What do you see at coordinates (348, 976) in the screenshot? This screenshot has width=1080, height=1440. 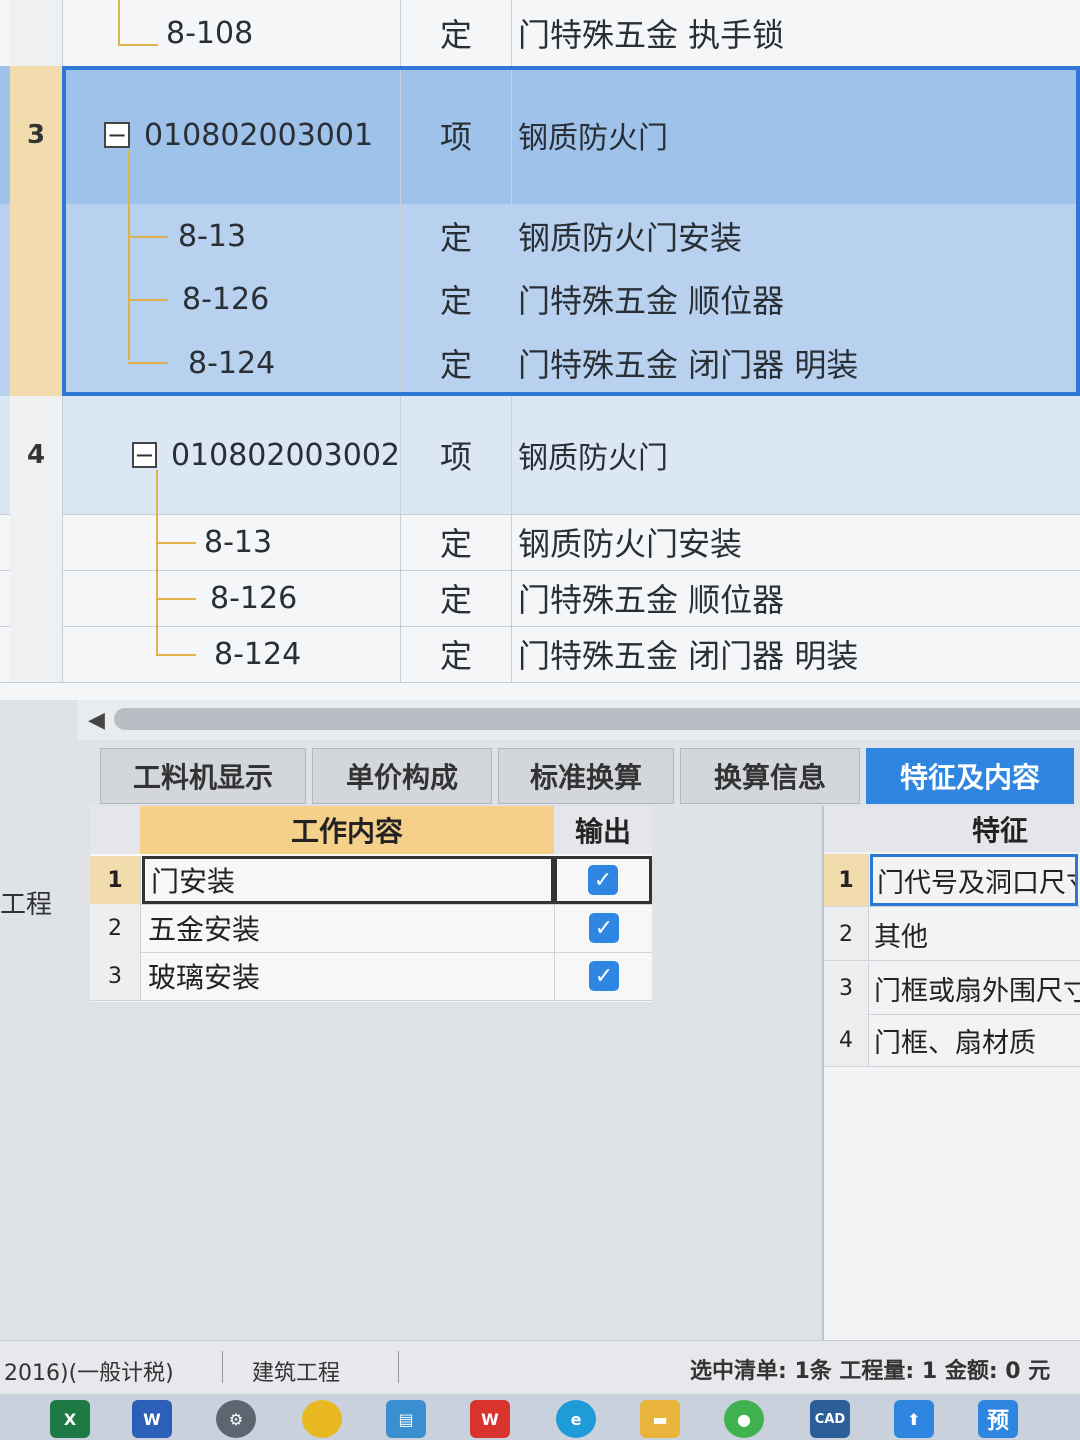 I see `work-item-text: 玻璃安装` at bounding box center [348, 976].